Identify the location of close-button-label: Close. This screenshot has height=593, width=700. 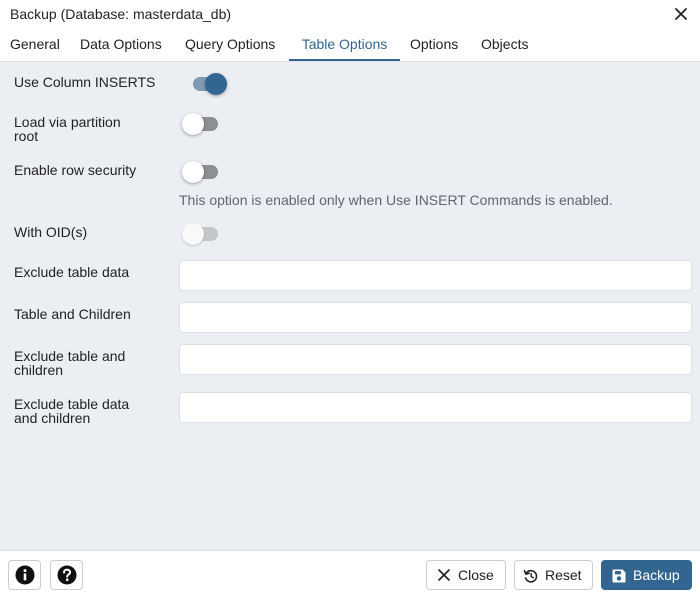
(476, 575).